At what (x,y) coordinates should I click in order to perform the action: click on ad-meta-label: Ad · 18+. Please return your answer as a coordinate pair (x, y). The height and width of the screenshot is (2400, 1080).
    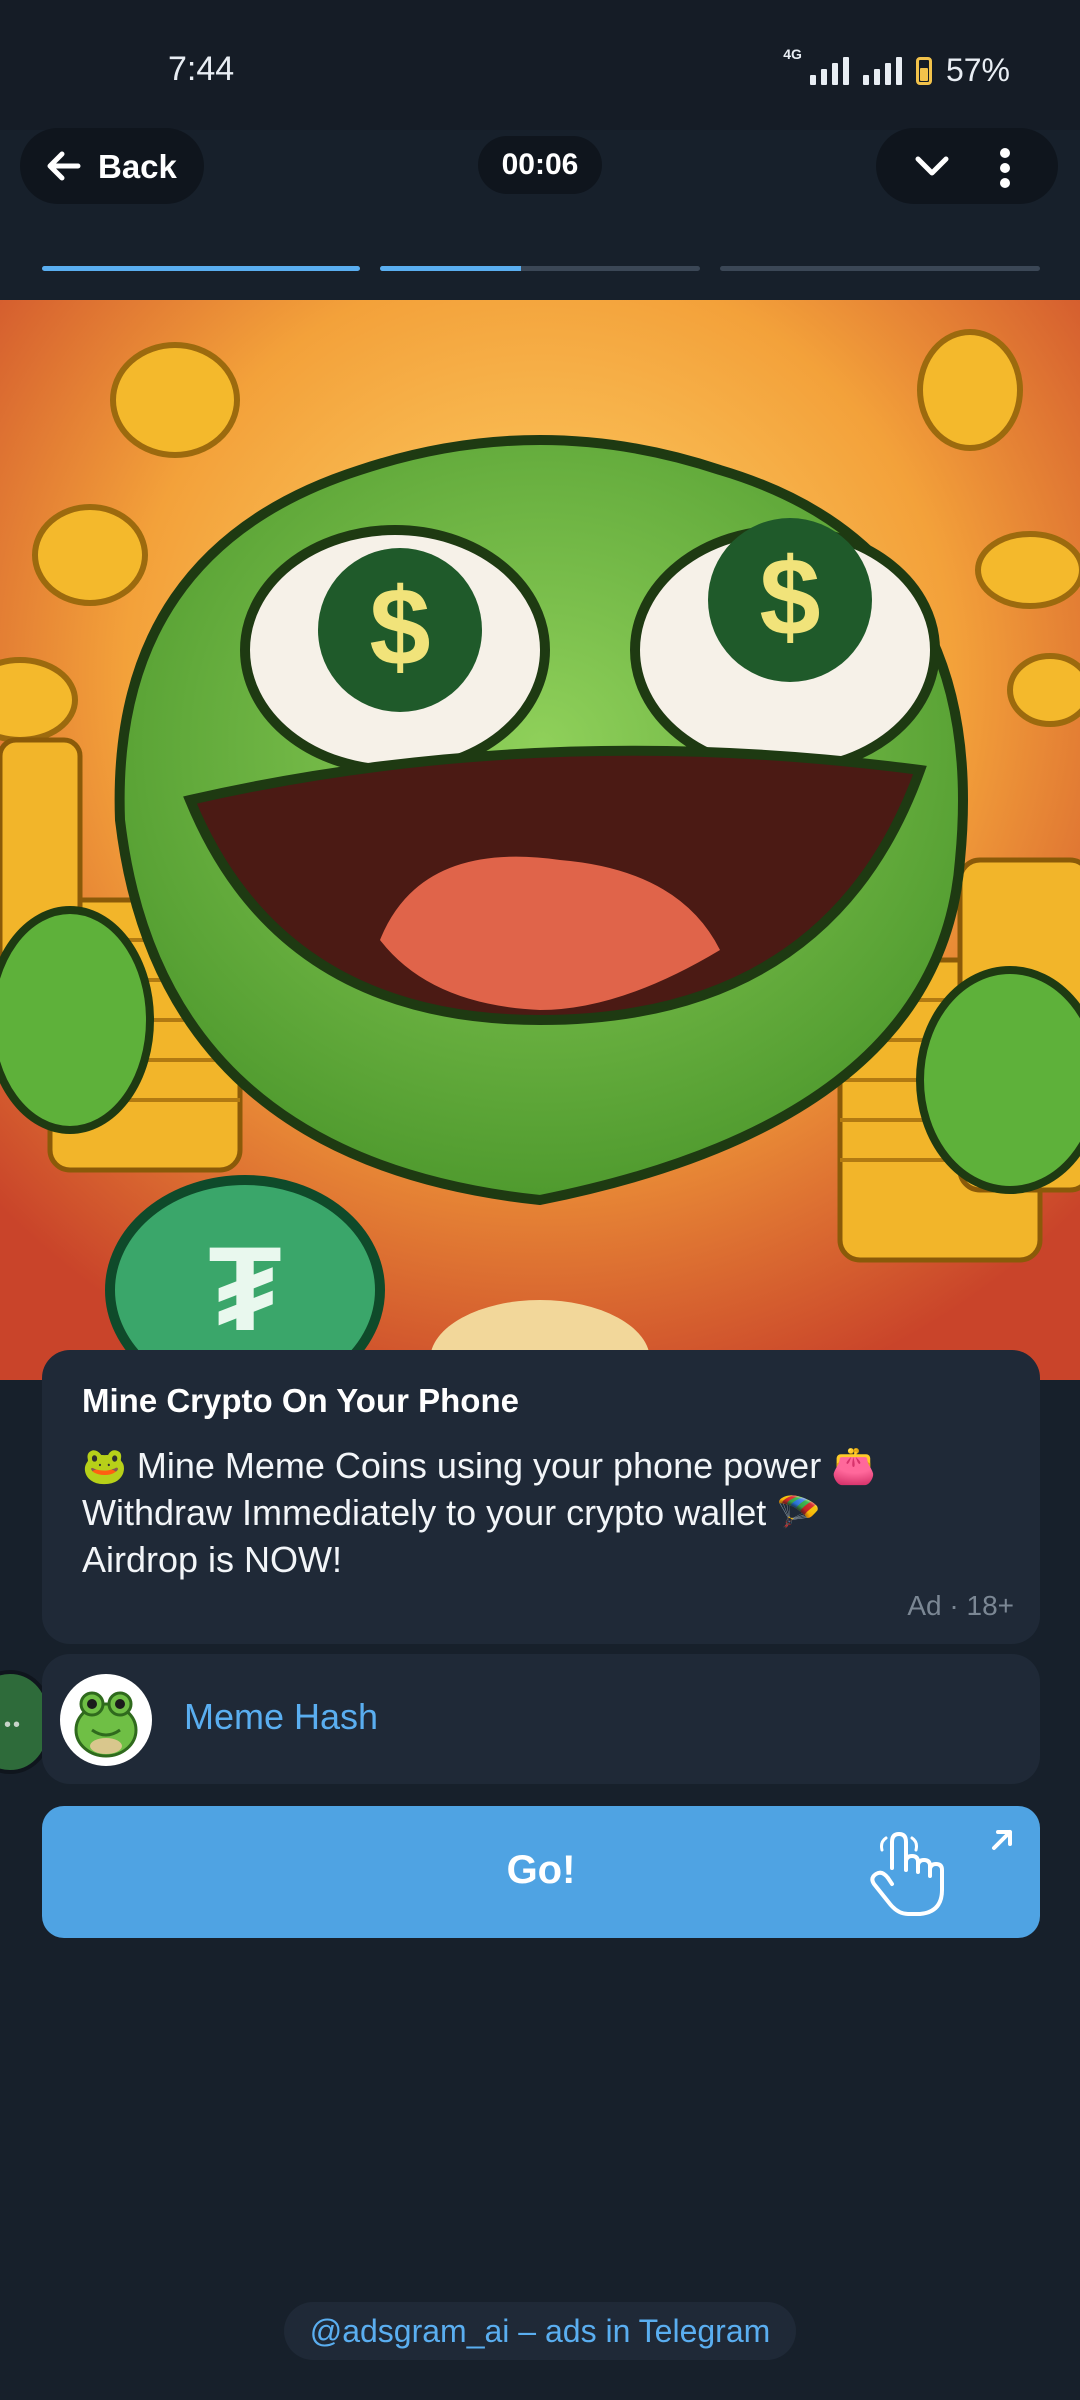
    Looking at the image, I should click on (960, 1605).